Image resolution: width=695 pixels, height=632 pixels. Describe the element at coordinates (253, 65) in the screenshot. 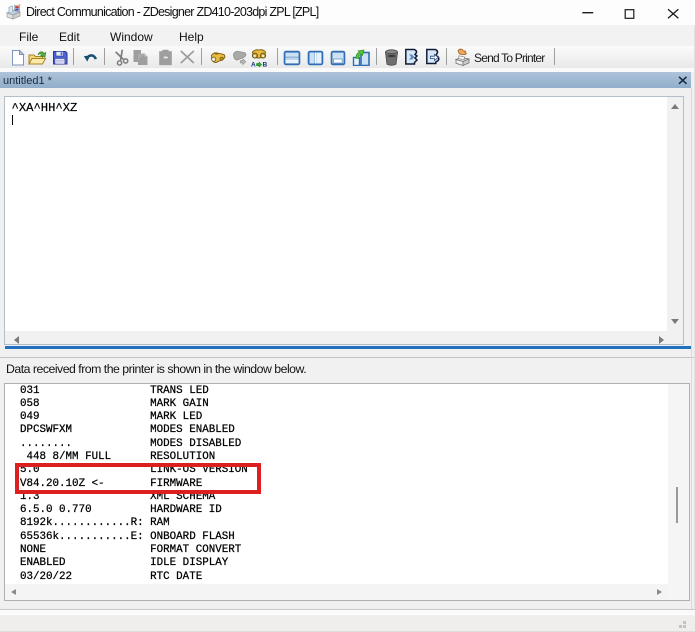

I see `svg-text: A` at that location.